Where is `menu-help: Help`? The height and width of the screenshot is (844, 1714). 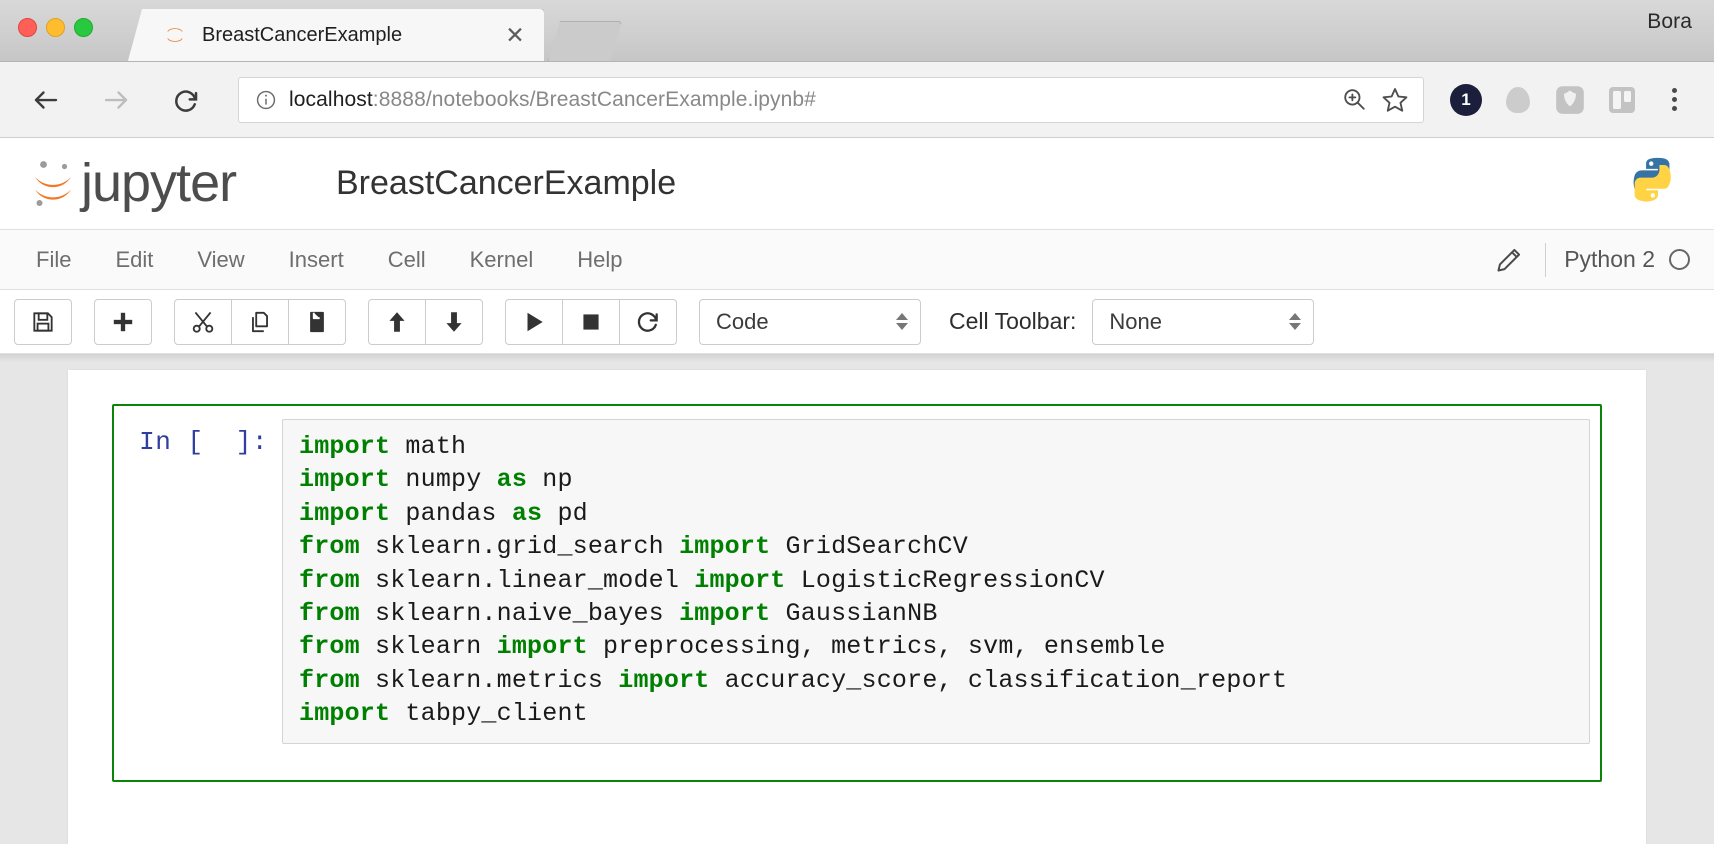
menu-help: Help is located at coordinates (599, 260).